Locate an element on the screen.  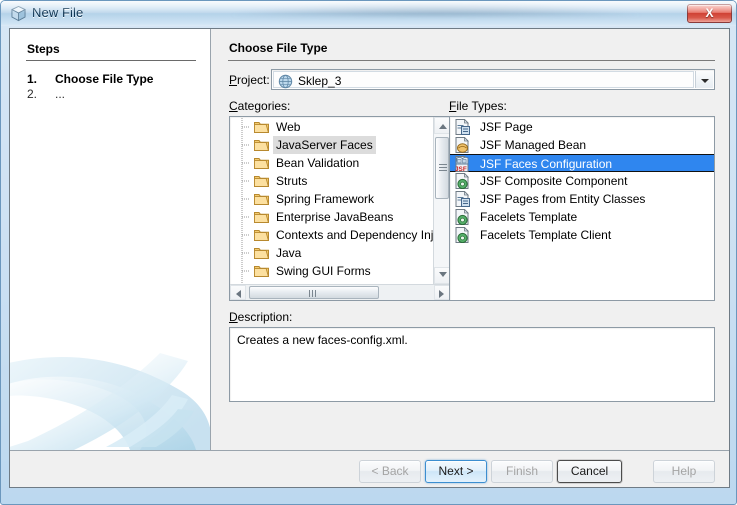
category-label: Web is located at coordinates (288, 127).